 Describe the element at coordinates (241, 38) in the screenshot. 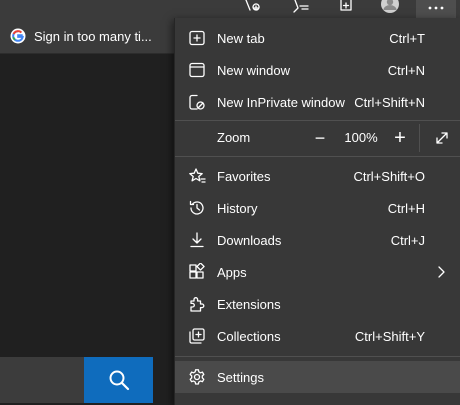

I see `menu-item-label: New tab` at that location.